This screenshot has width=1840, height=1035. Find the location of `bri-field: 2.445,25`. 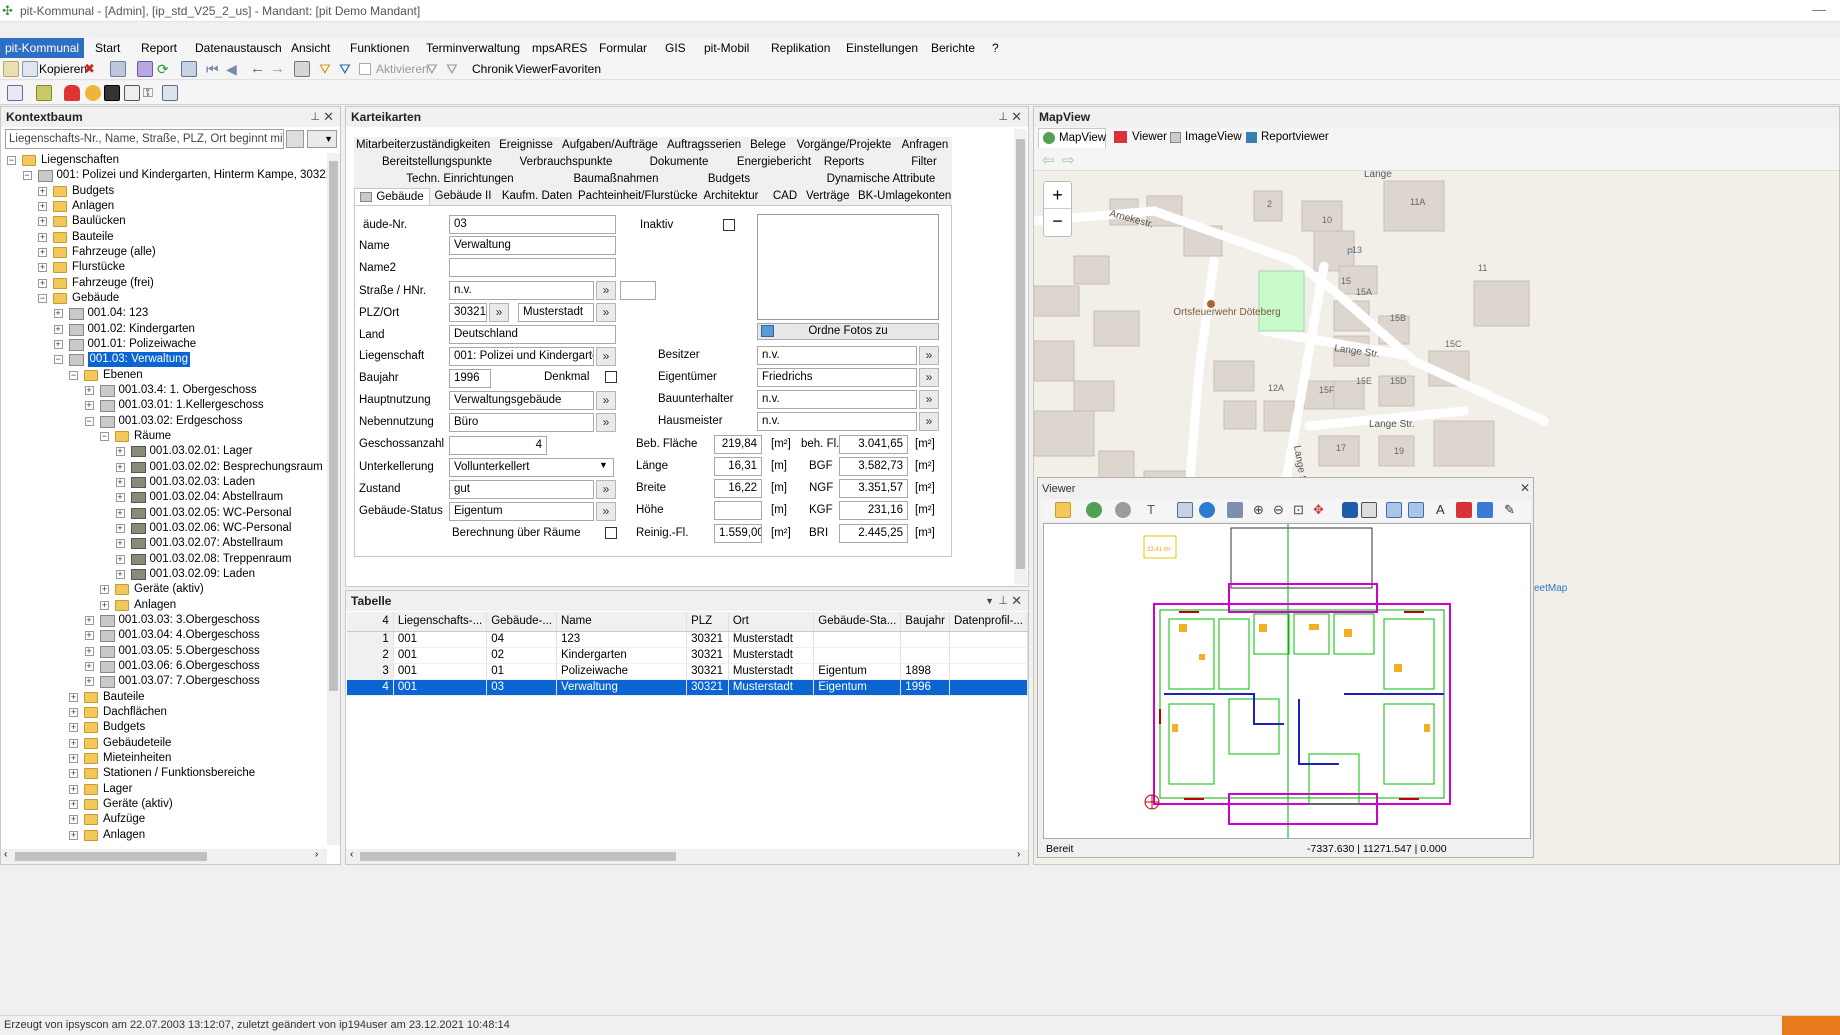

bri-field: 2.445,25 is located at coordinates (873, 533).